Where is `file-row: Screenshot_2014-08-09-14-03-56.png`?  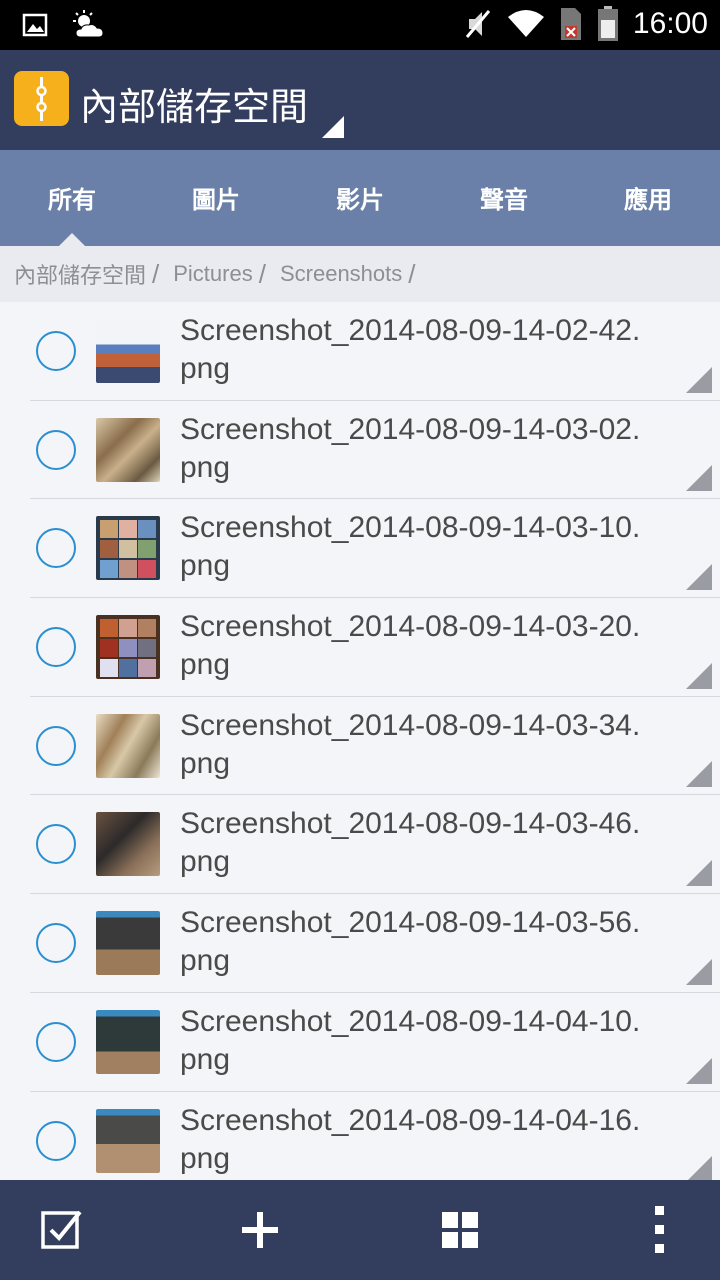 file-row: Screenshot_2014-08-09-14-03-56.png is located at coordinates (360, 943).